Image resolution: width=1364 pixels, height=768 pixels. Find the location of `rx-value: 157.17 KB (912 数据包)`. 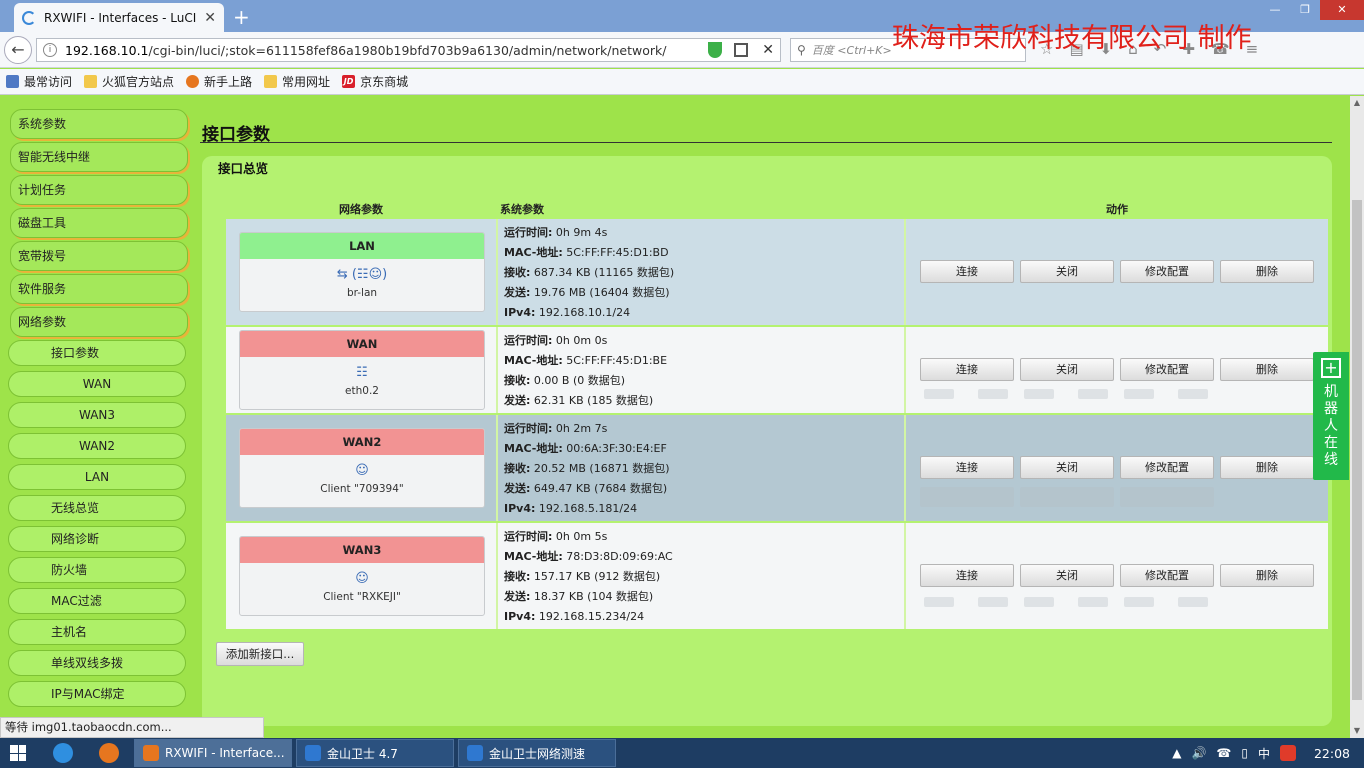

rx-value: 157.17 KB (912 数据包) is located at coordinates (597, 576).